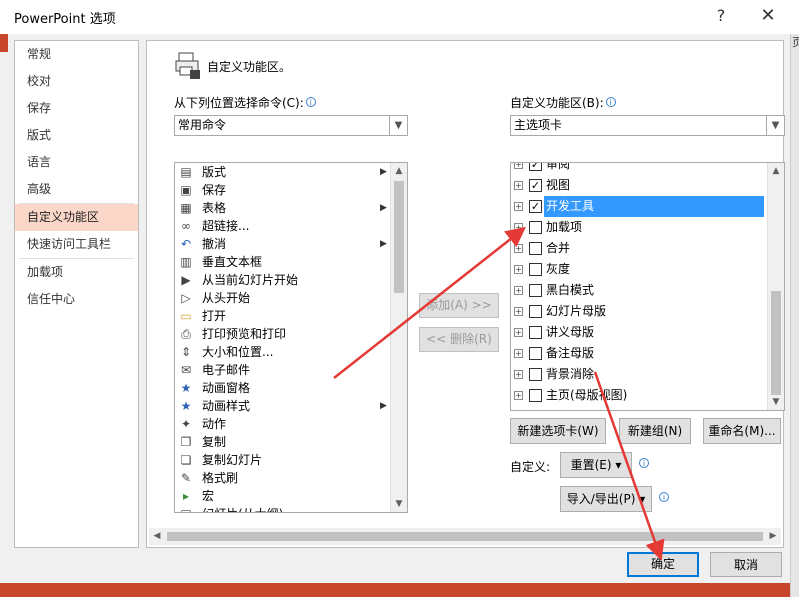 This screenshot has height=597, width=799. I want to click on list-item: ▣ 保存, so click(291, 190).